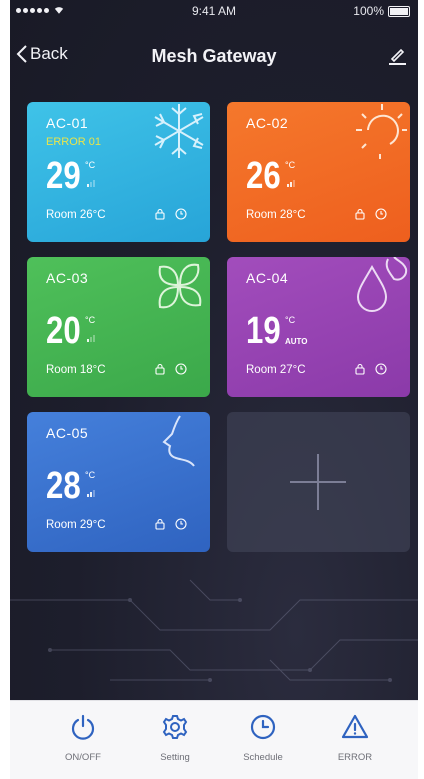  Describe the element at coordinates (175, 757) in the screenshot. I see `tab-label: Setting` at that location.